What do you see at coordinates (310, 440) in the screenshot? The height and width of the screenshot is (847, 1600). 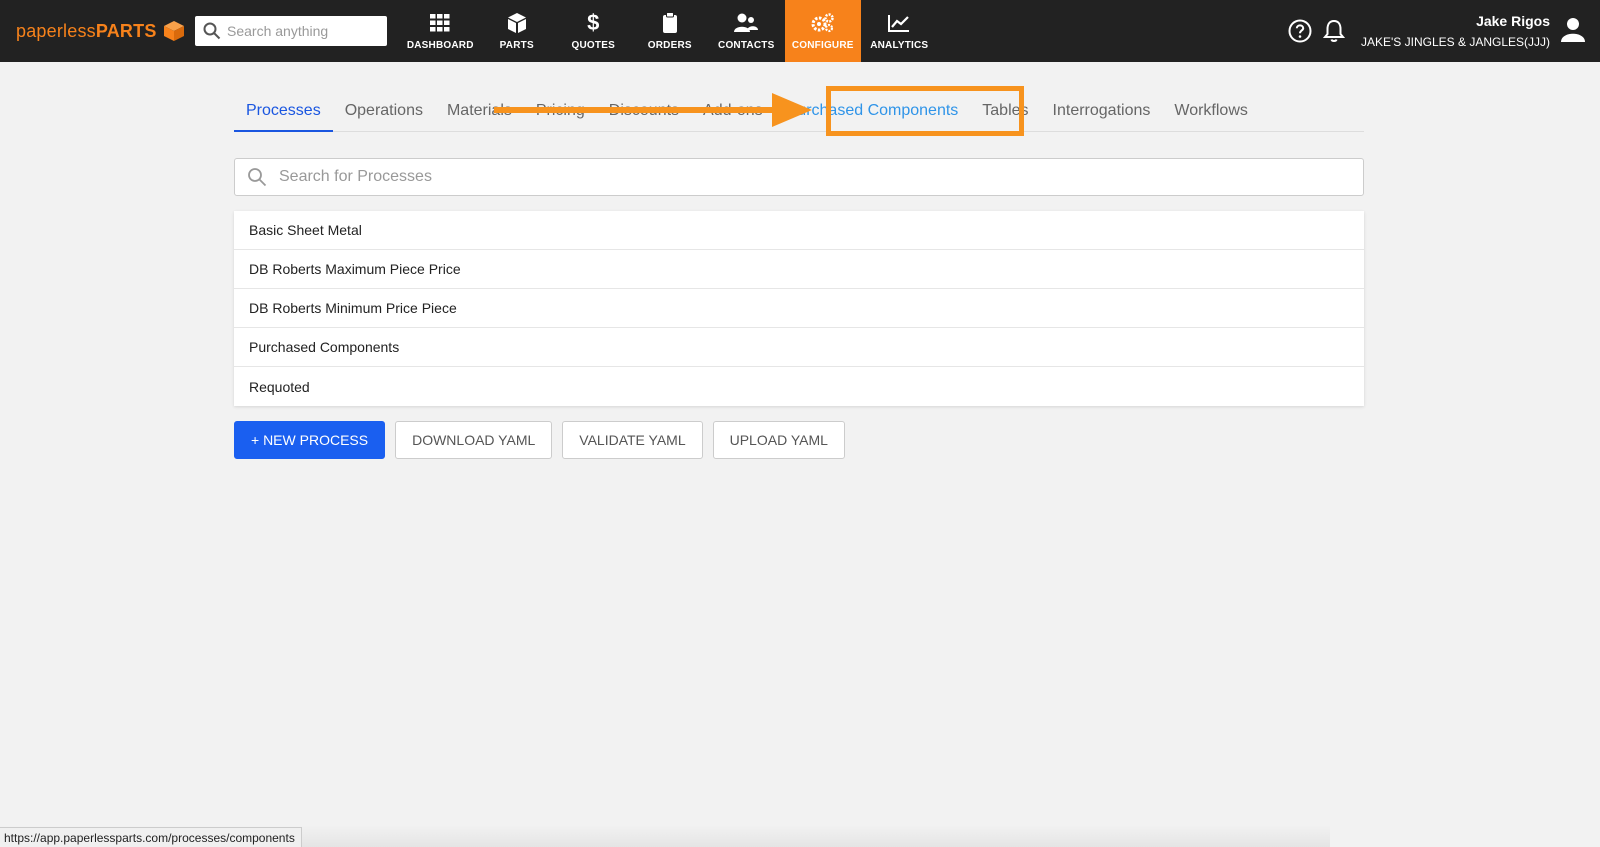 I see `new-process-button: + NEW PROCESS` at bounding box center [310, 440].